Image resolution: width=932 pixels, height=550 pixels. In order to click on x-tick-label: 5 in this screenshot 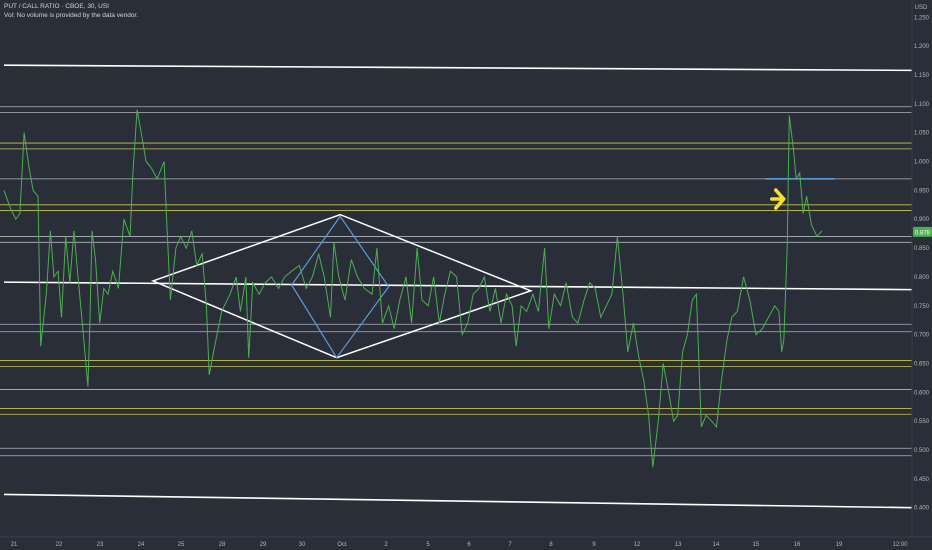, I will do `click(428, 545)`.